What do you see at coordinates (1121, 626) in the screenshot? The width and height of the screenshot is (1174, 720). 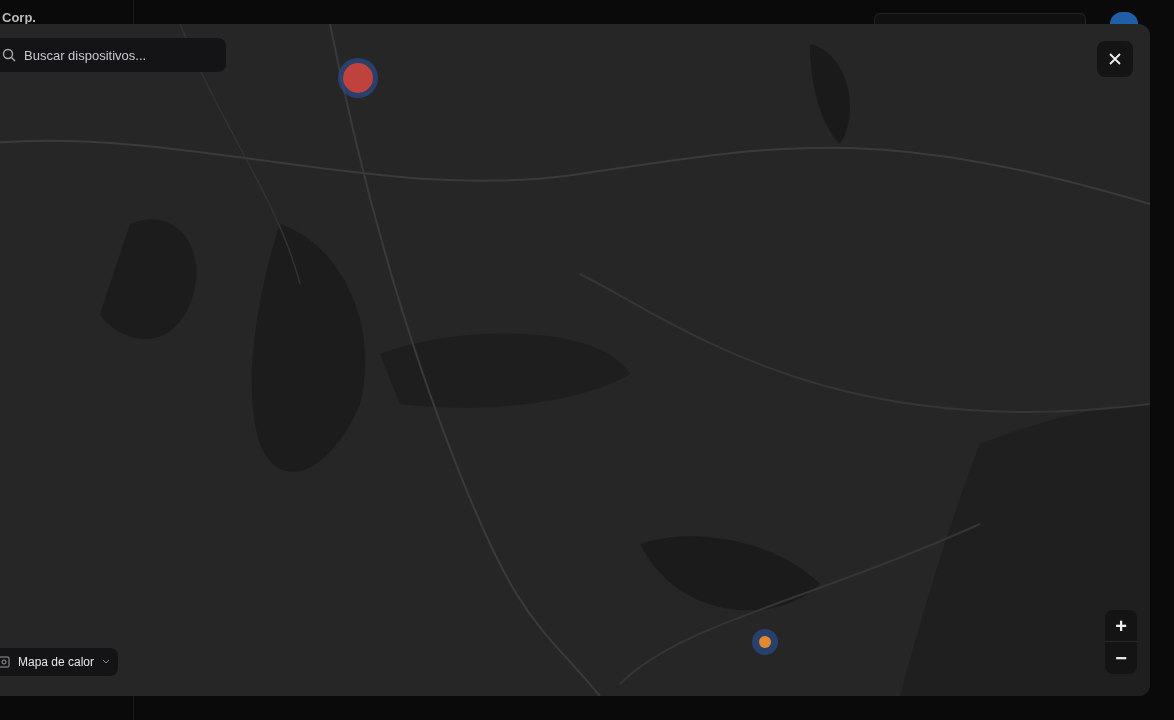 I see `zoom-in-button: +` at bounding box center [1121, 626].